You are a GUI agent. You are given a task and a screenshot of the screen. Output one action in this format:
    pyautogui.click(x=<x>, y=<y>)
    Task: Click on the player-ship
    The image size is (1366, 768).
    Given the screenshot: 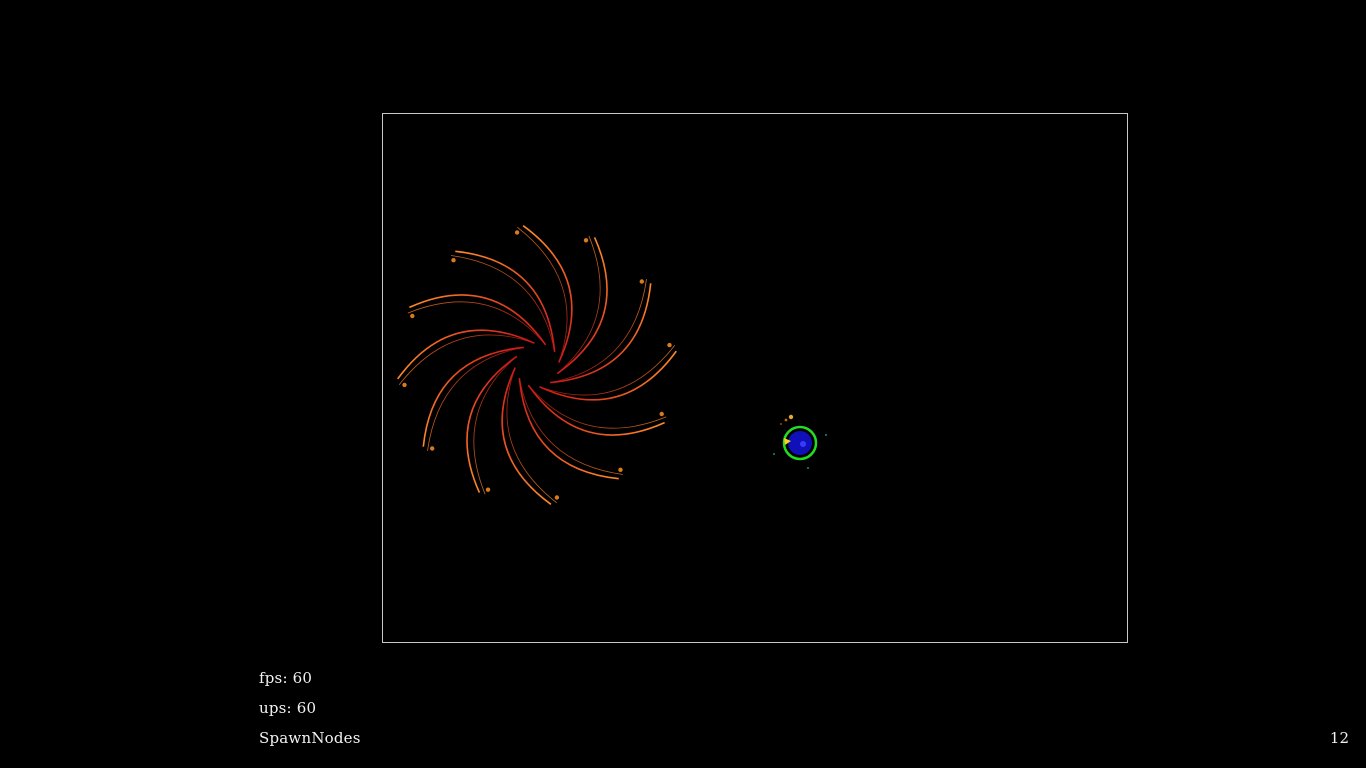 What is the action you would take?
    pyautogui.click(x=800, y=441)
    